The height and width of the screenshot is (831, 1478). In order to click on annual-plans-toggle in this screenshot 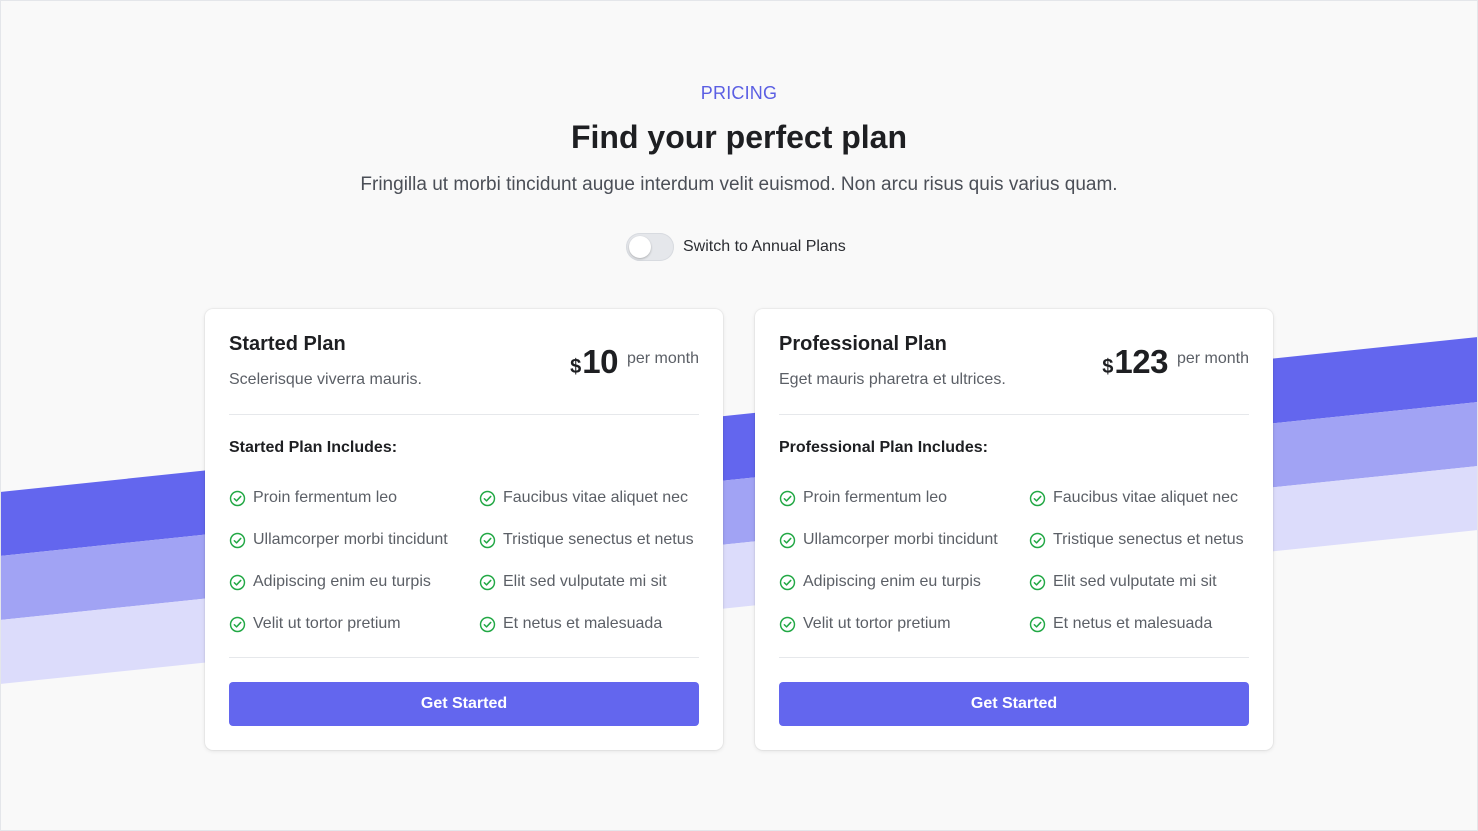, I will do `click(650, 247)`.